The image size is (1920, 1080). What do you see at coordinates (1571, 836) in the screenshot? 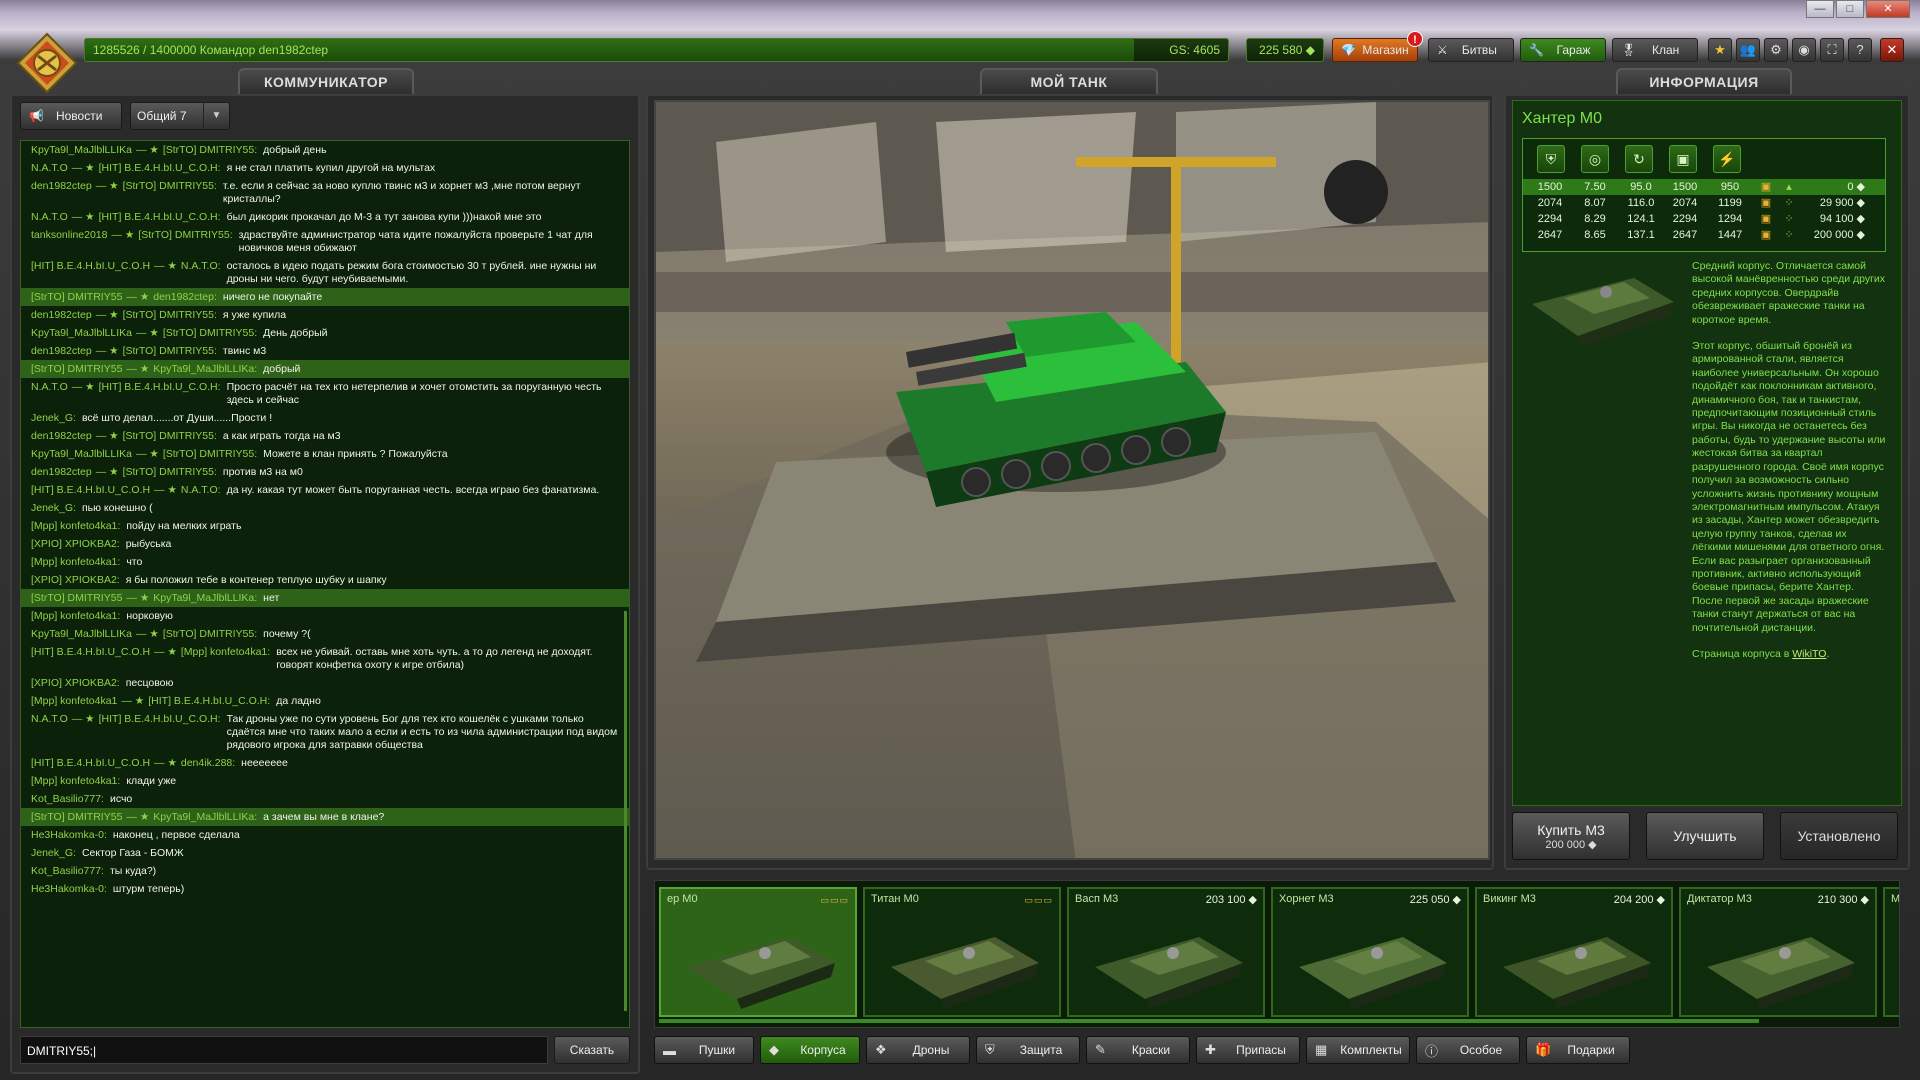
I see `buy-button: Купить М3 200 000 ◆` at bounding box center [1571, 836].